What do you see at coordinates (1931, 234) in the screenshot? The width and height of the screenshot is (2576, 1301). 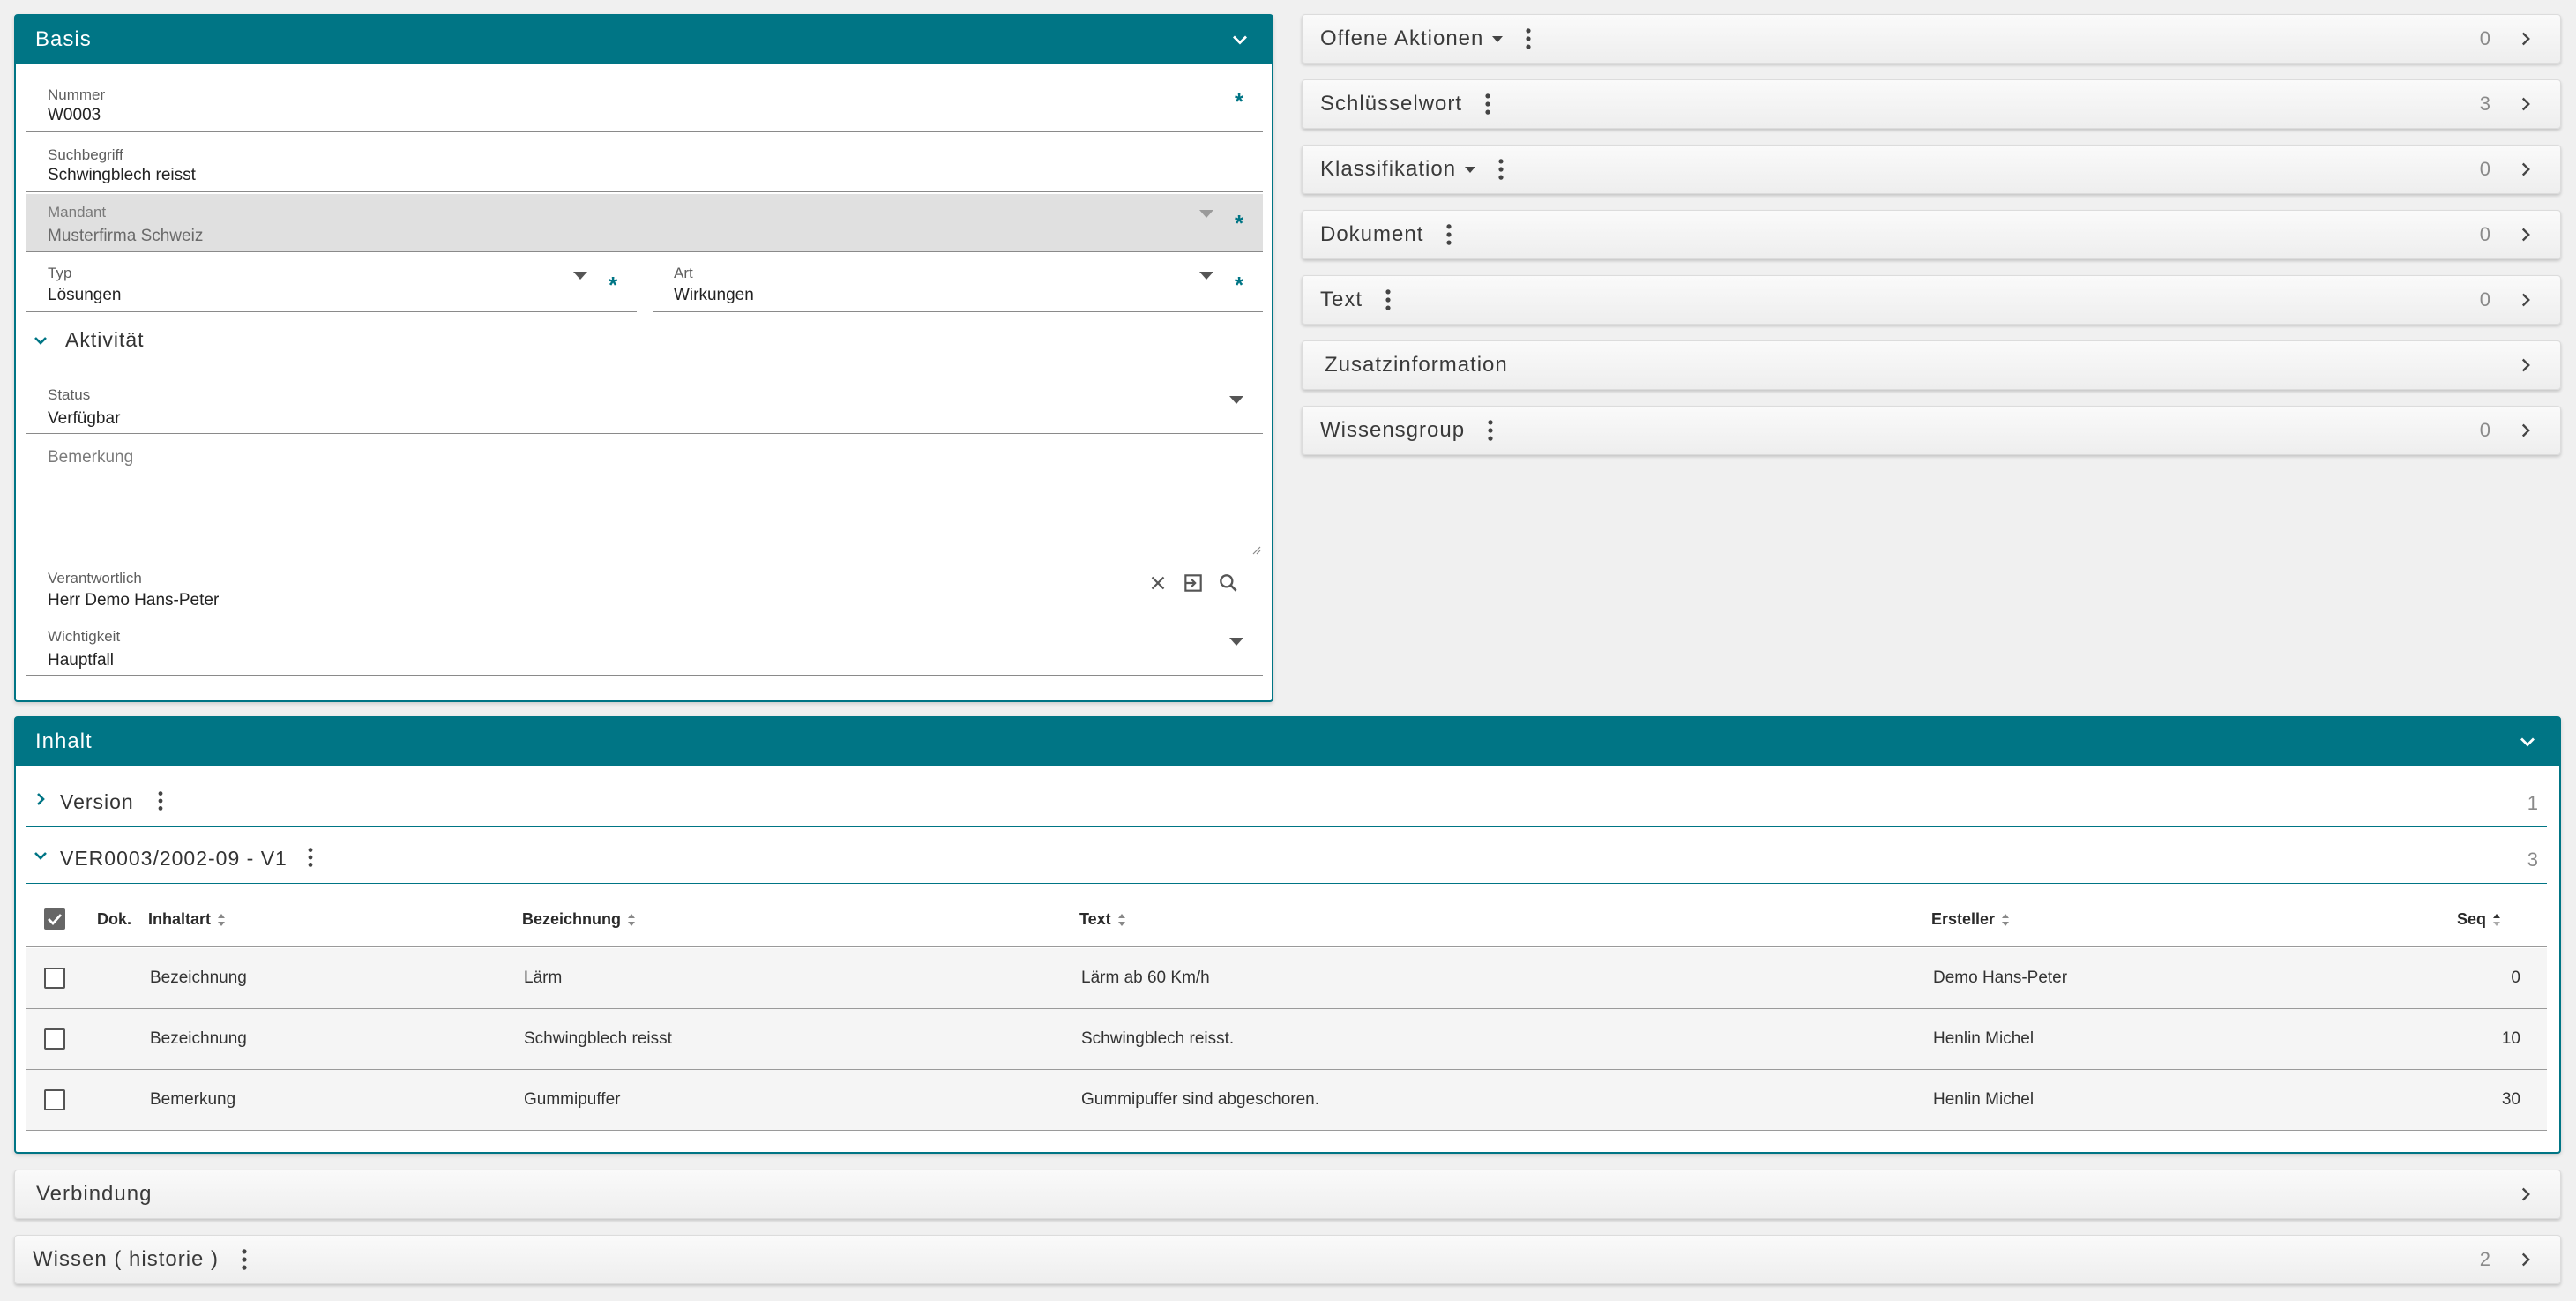 I see `section-dokument: Dokument 0` at bounding box center [1931, 234].